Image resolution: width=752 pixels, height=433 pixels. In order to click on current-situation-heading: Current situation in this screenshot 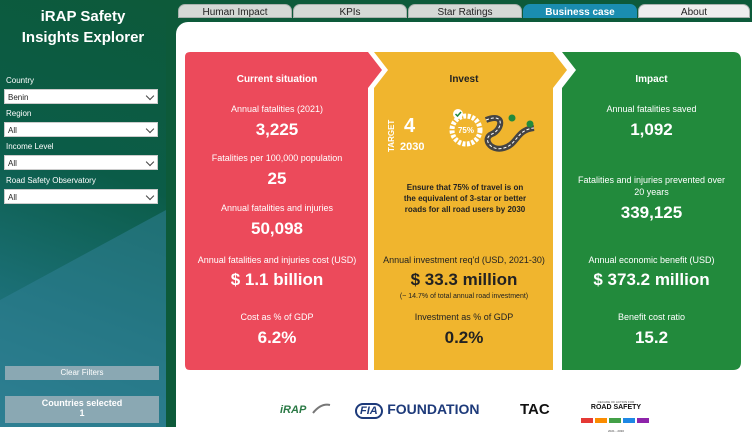, I will do `click(277, 79)`.